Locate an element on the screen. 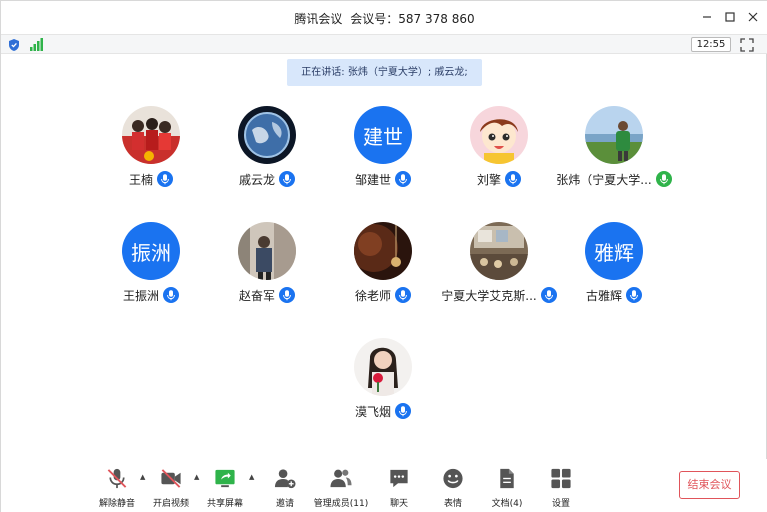 Image resolution: width=767 pixels, height=512 pixels. participant-tile: 建世邹建世 is located at coordinates (383, 151).